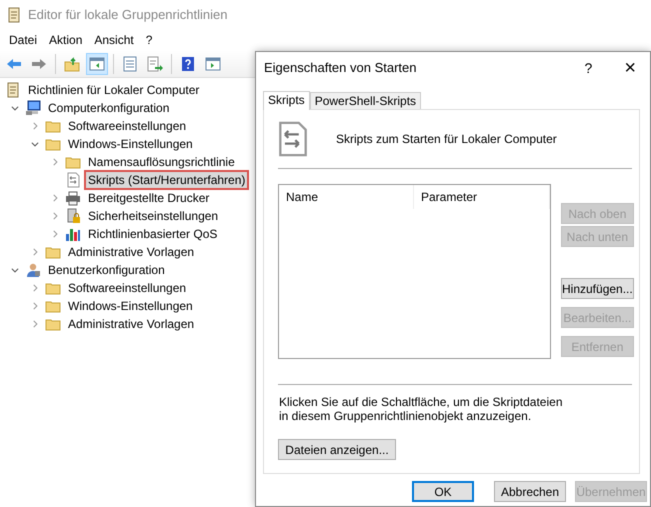 Image resolution: width=651 pixels, height=507 pixels. What do you see at coordinates (23, 40) in the screenshot?
I see `menu-item: Datei` at bounding box center [23, 40].